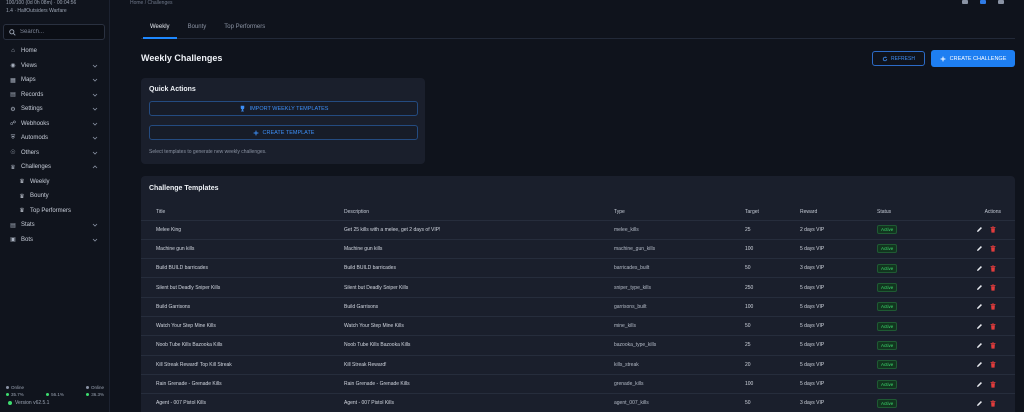 This screenshot has height=412, width=1024. Describe the element at coordinates (55, 95) in the screenshot. I see `sidebar-item-records: ▤ Records` at that location.